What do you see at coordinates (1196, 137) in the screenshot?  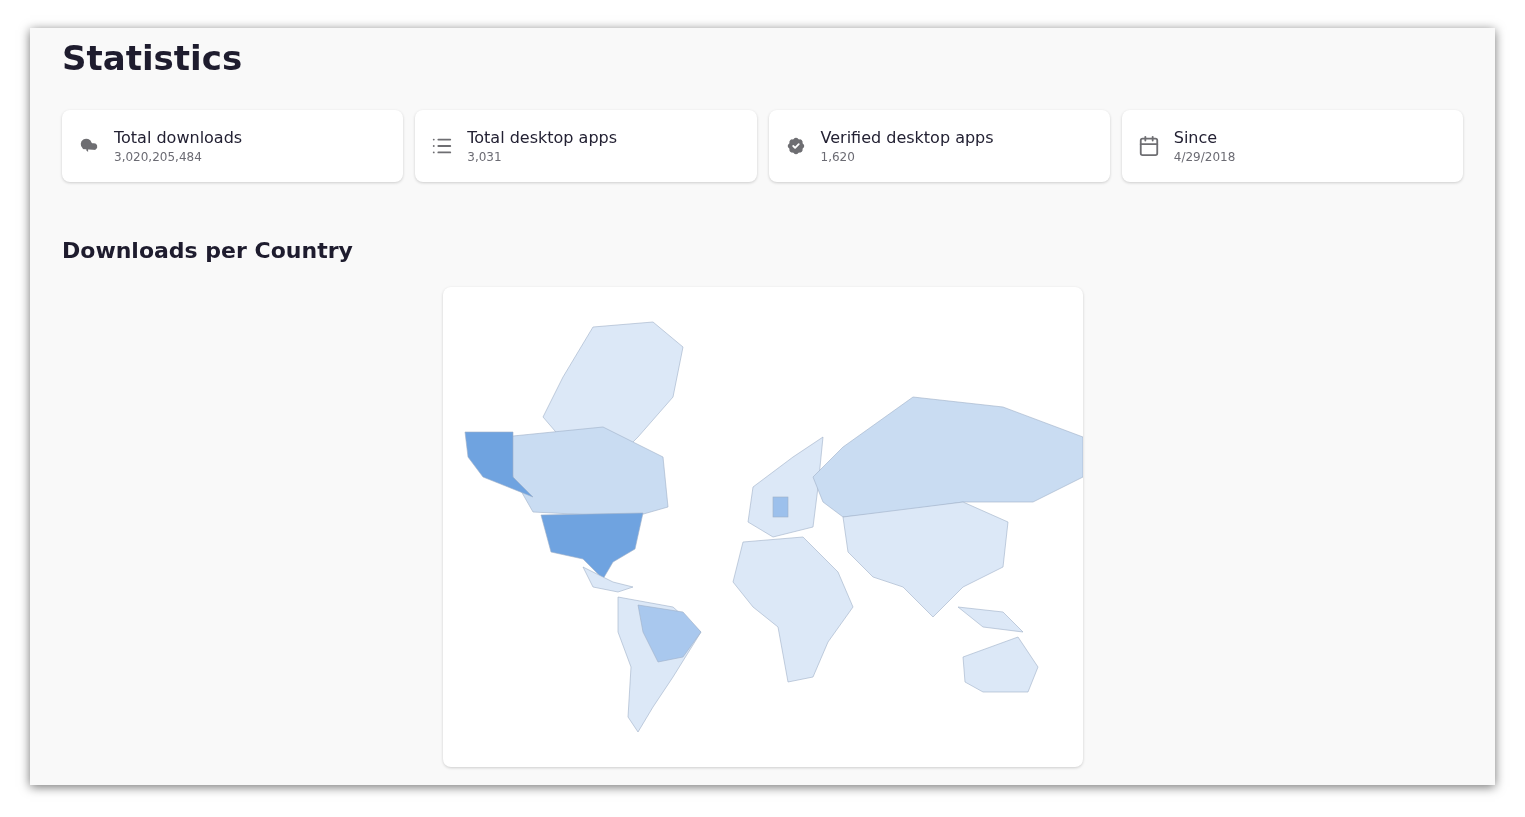 I see `stat-label: Since` at bounding box center [1196, 137].